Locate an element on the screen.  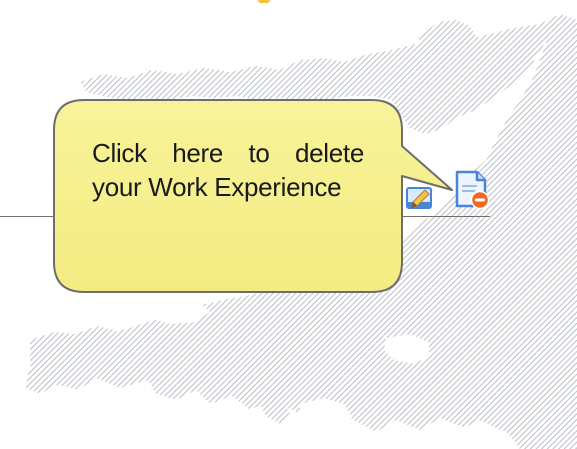
edit-document-icon is located at coordinates (420, 197).